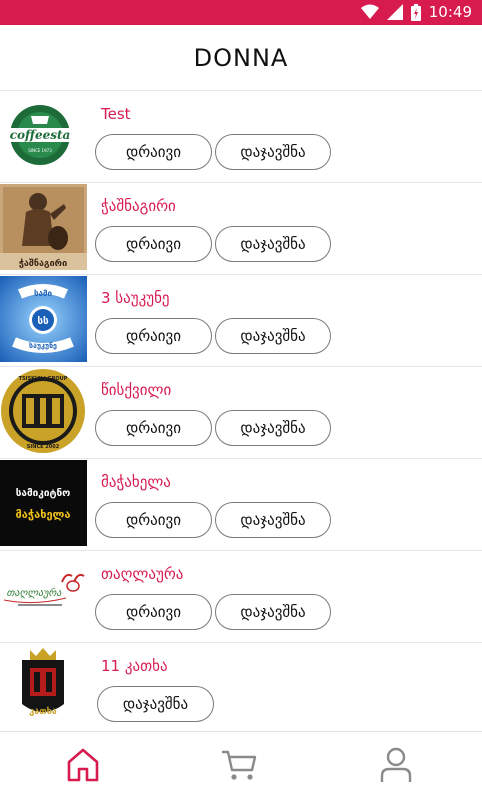  Describe the element at coordinates (43, 687) in the screenshot. I see `restaurant-logo: კათხა` at that location.